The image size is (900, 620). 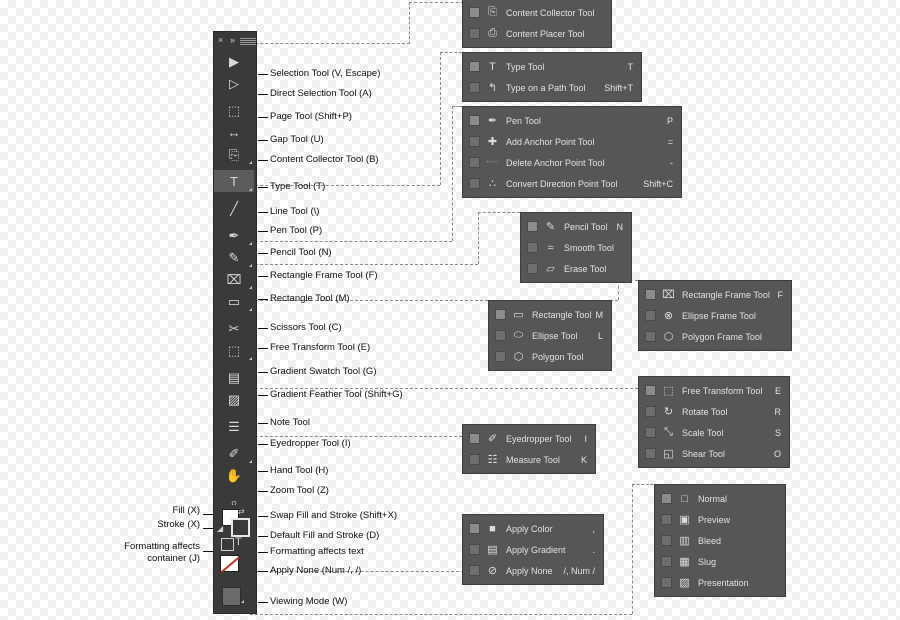 I want to click on rectangle-frame-tool: ⌧, so click(x=234, y=279).